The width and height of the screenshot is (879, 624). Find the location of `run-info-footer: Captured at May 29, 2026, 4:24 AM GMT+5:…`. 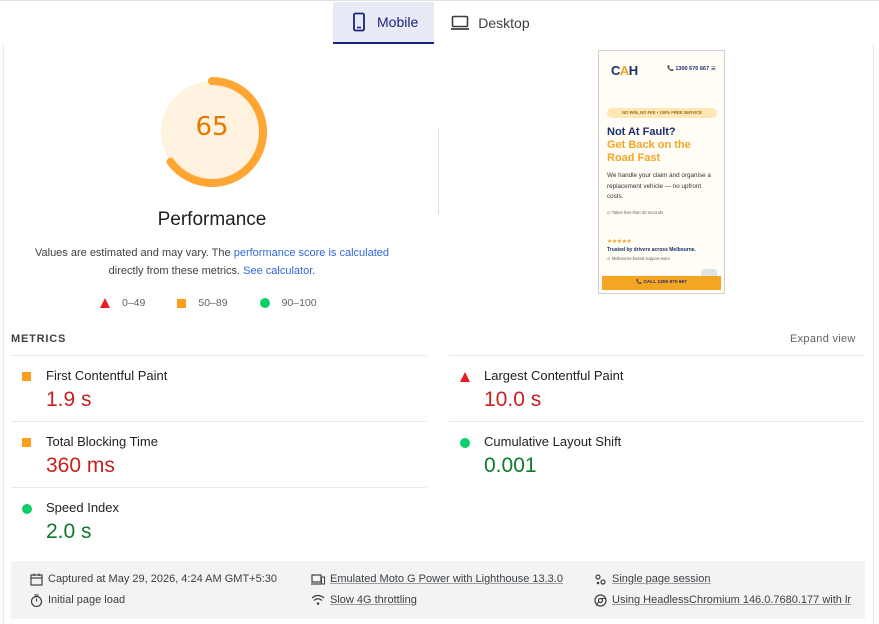

run-info-footer: Captured at May 29, 2026, 4:24 AM GMT+5:… is located at coordinates (438, 590).